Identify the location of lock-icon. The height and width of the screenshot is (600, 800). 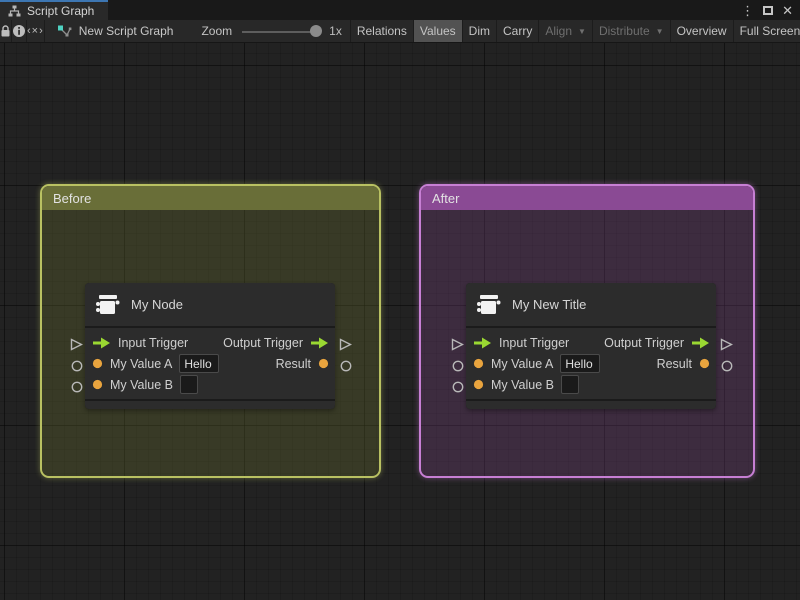
(5, 30).